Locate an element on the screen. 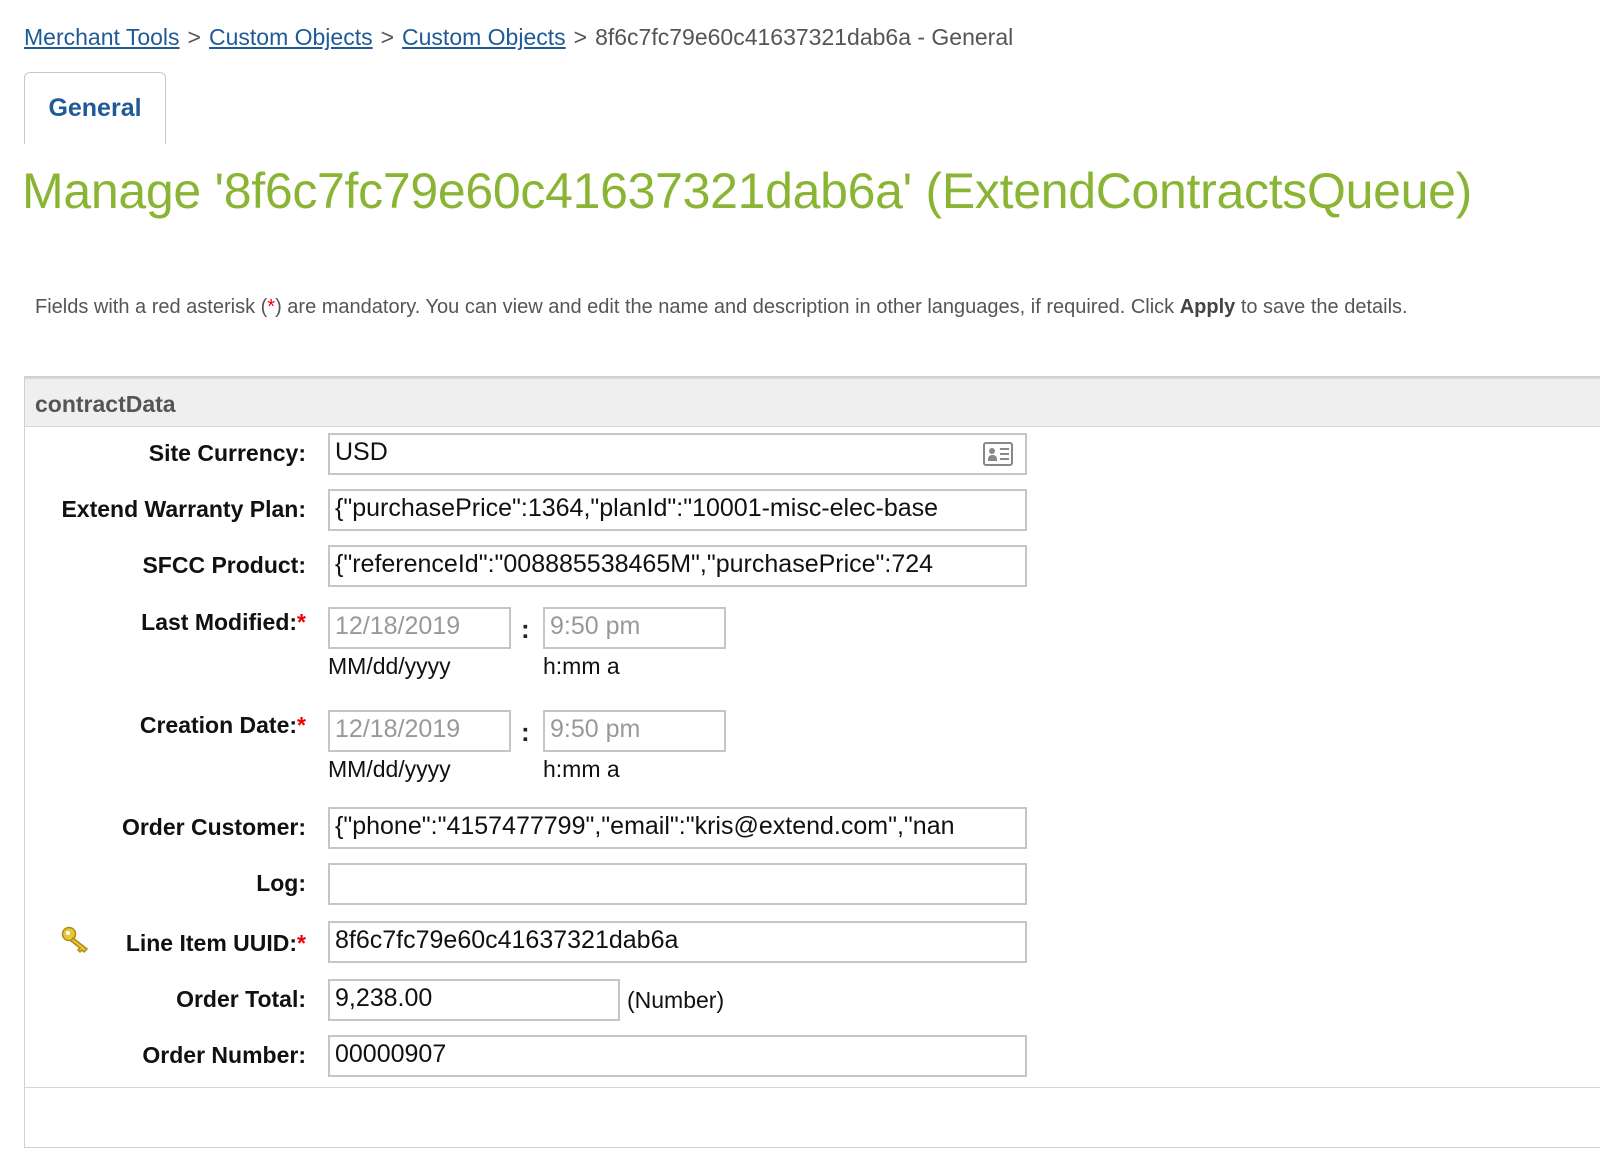 The width and height of the screenshot is (1600, 1171). tab-general: General is located at coordinates (95, 108).